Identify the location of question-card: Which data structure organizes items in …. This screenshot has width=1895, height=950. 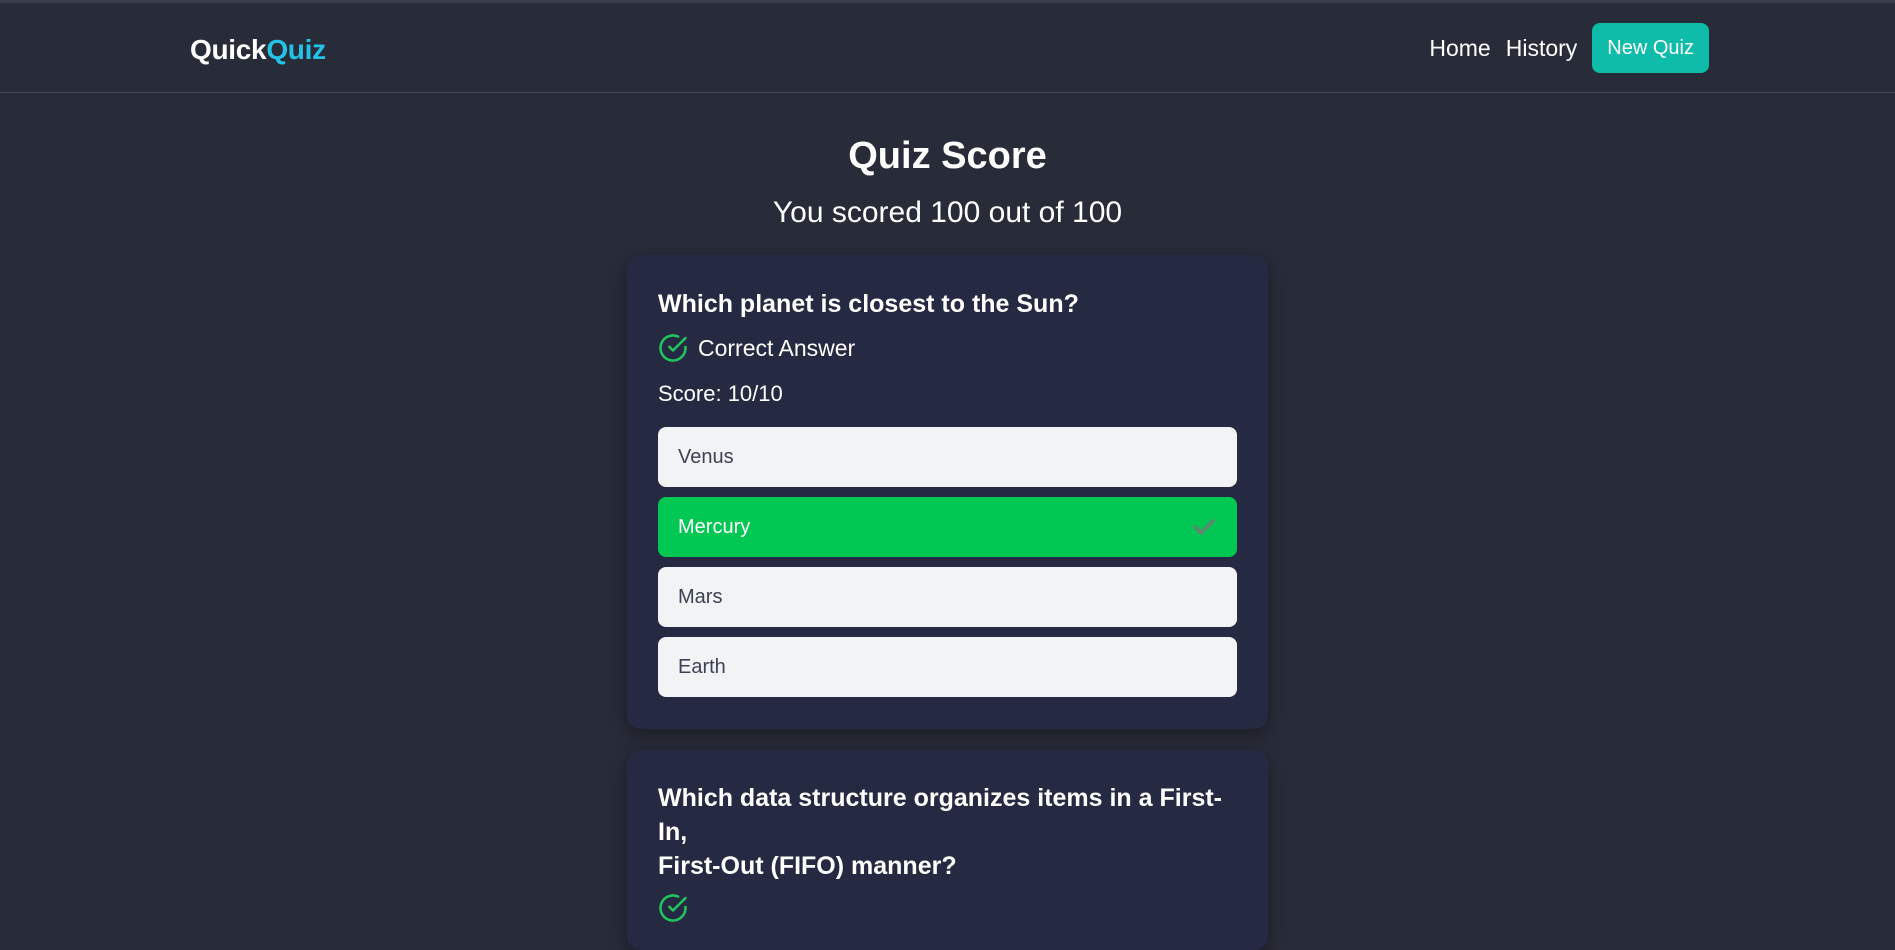
(947, 850).